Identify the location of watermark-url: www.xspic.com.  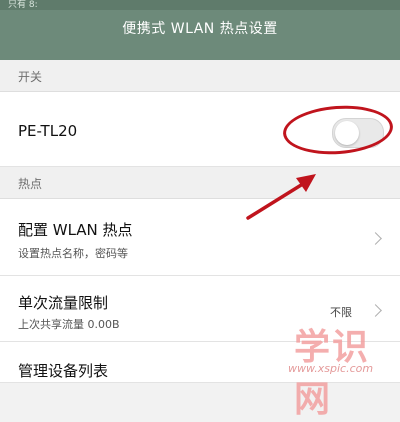
(331, 368).